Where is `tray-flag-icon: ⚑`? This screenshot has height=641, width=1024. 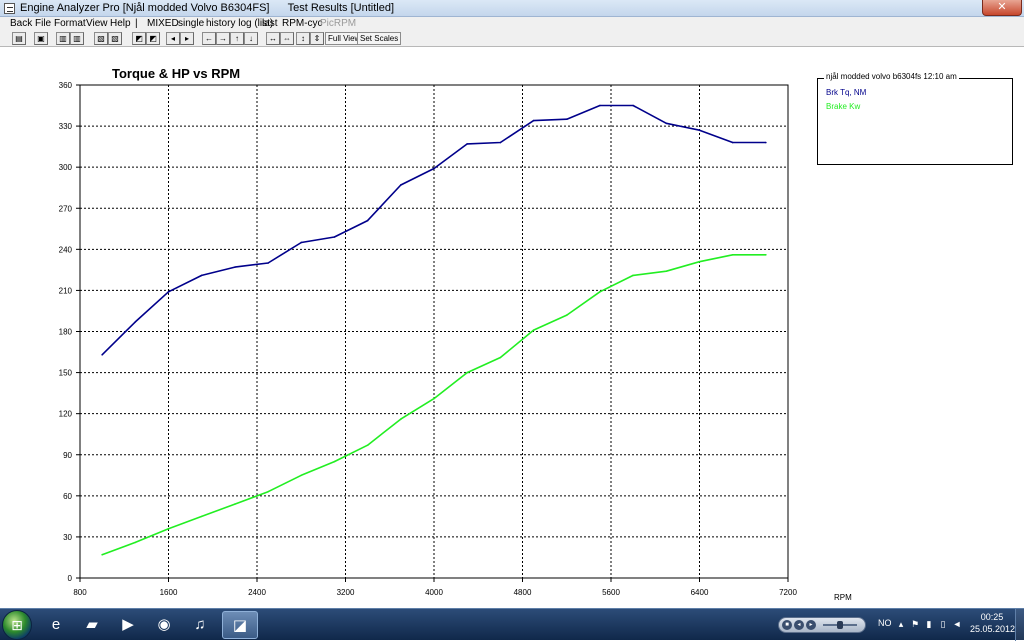
tray-flag-icon: ⚑ is located at coordinates (915, 624).